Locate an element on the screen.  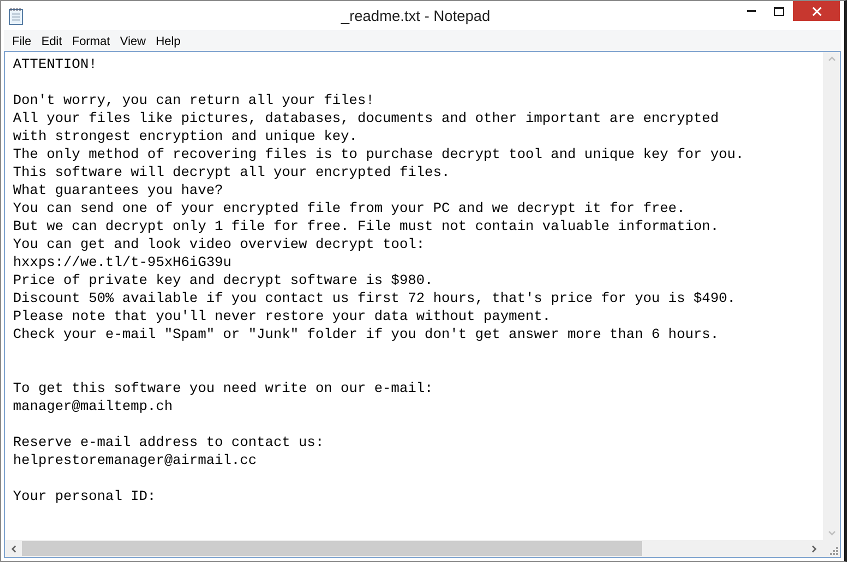
close-icon is located at coordinates (817, 11).